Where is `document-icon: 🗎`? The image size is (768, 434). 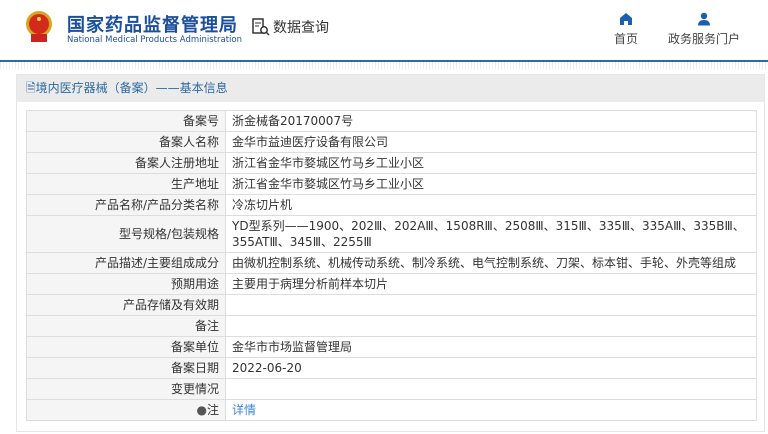
document-icon: 🗎 is located at coordinates (31, 88).